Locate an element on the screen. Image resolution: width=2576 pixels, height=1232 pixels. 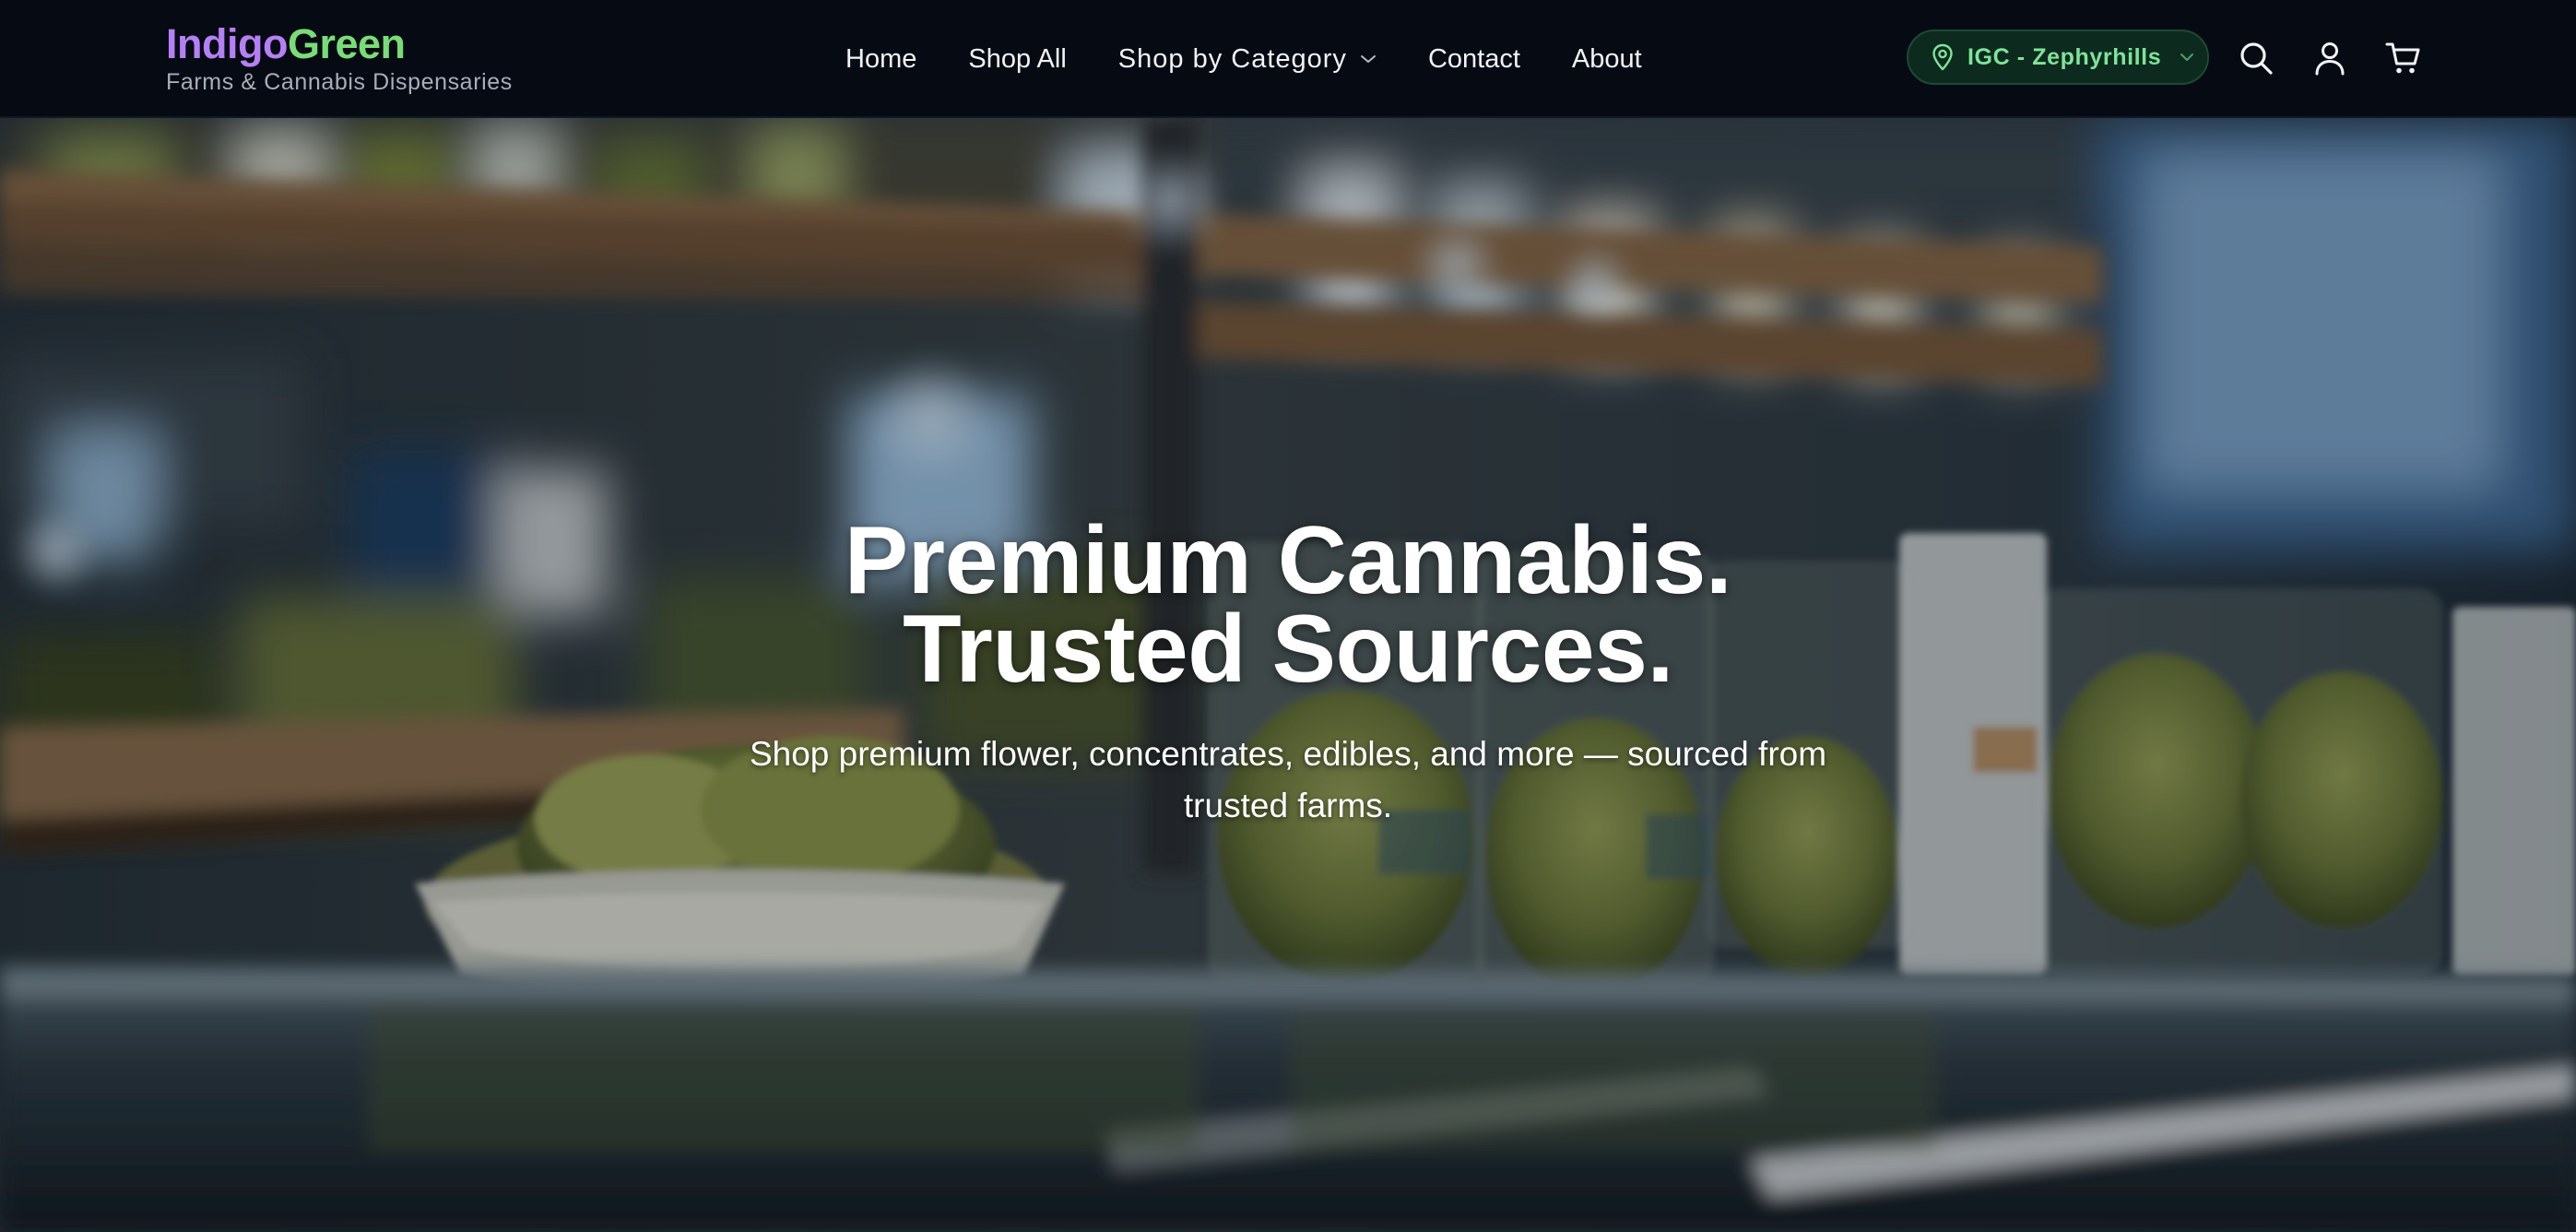
nav-shop-by-category: Shop by Category is located at coordinates (1247, 59).